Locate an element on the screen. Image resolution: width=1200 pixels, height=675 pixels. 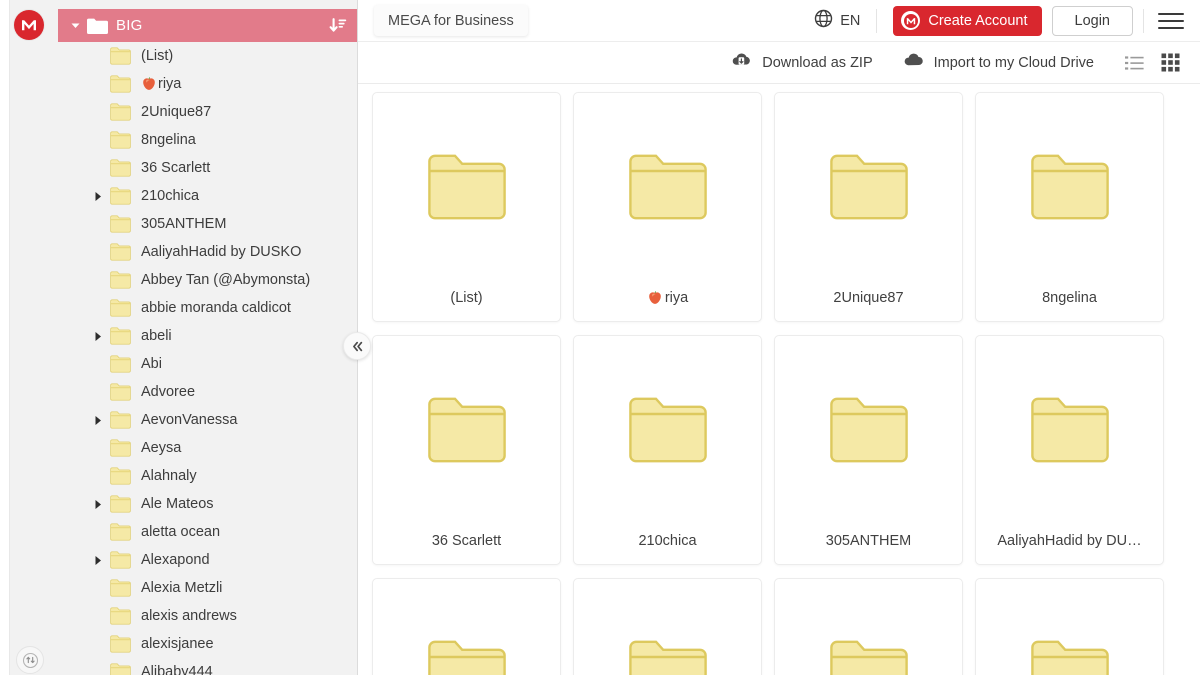
folder-tile-label: riya is located at coordinates (667, 298).